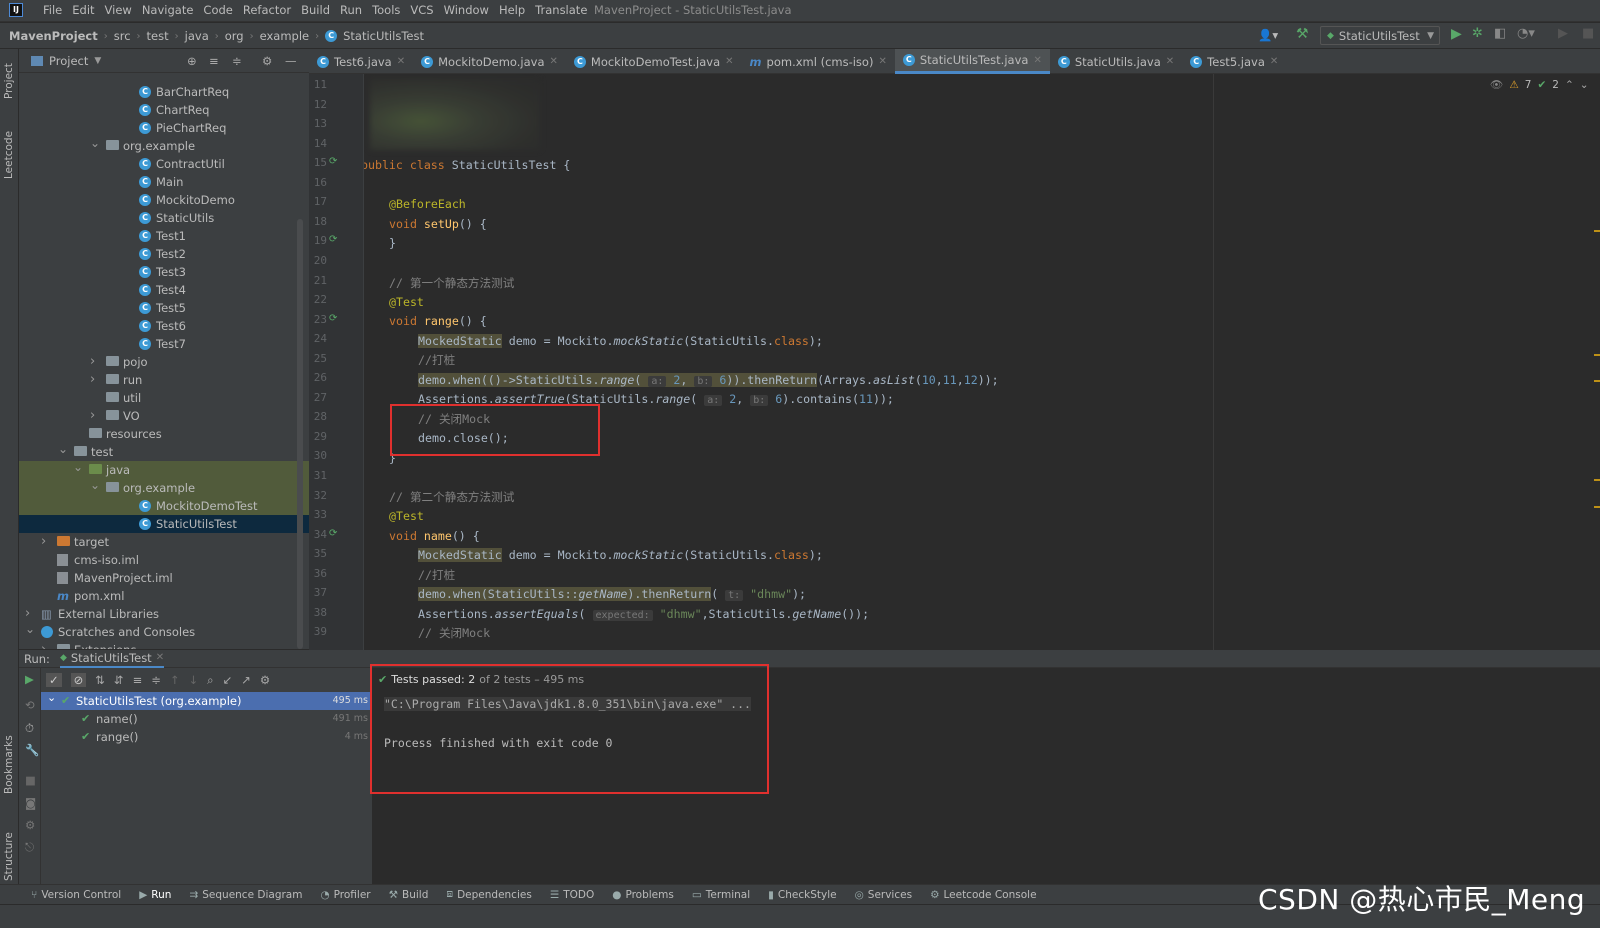 The width and height of the screenshot is (1600, 928). I want to click on history-icon: ⌕, so click(210, 680).